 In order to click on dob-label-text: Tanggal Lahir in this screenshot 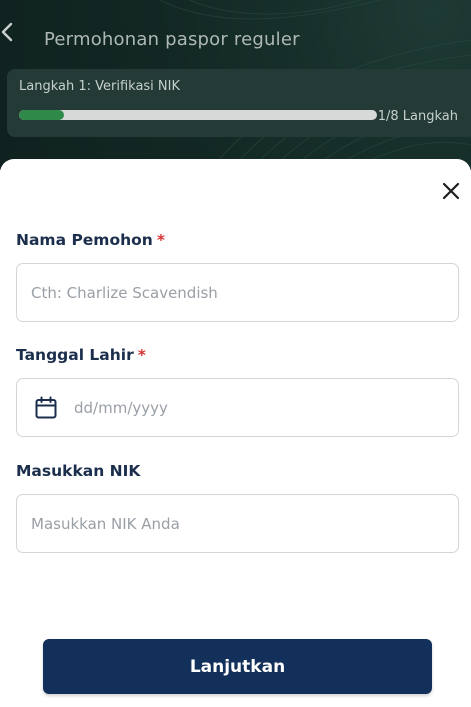, I will do `click(75, 355)`.